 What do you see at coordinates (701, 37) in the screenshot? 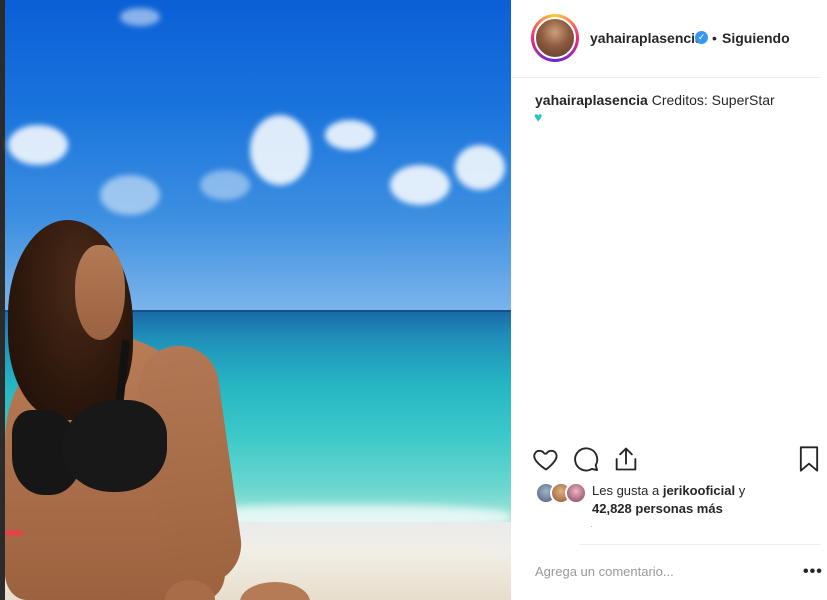
I see `verified-badge-icon: ✓` at bounding box center [701, 37].